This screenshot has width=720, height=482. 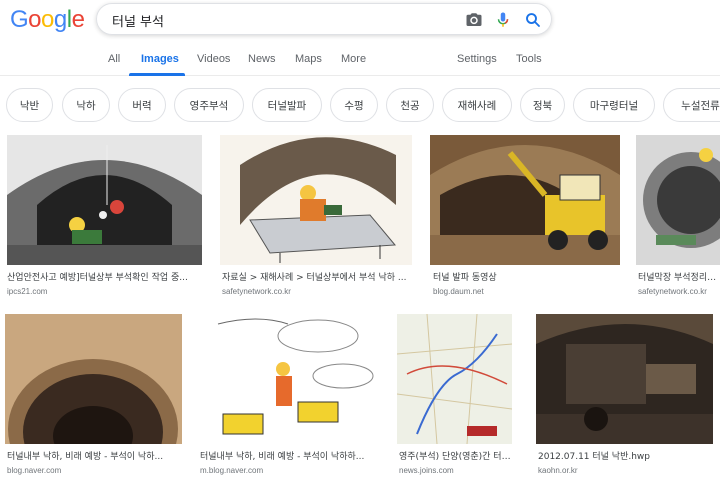 I want to click on tab-videos: Videos, so click(x=213, y=59).